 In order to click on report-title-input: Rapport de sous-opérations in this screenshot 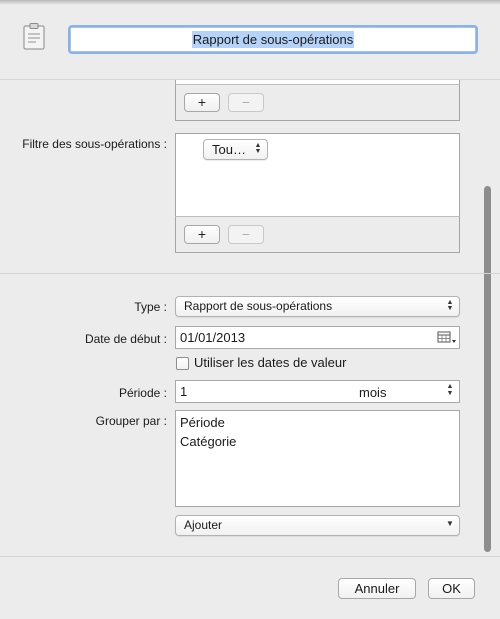, I will do `click(273, 39)`.